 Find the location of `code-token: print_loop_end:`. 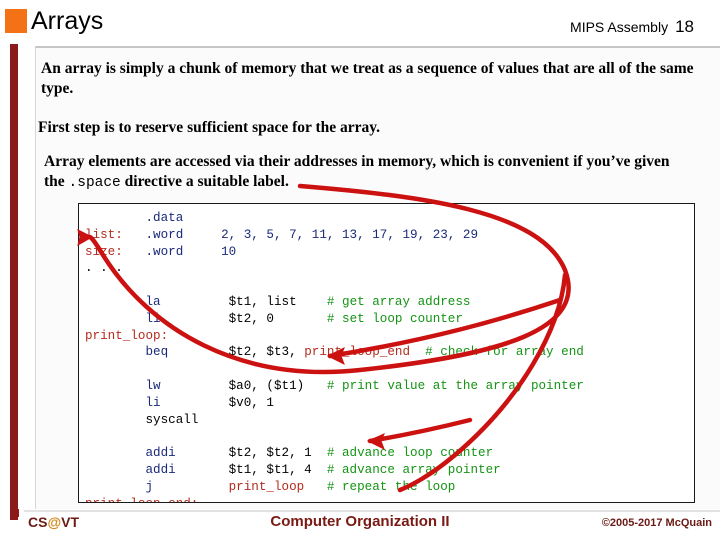

code-token: print_loop_end: is located at coordinates (141, 499).